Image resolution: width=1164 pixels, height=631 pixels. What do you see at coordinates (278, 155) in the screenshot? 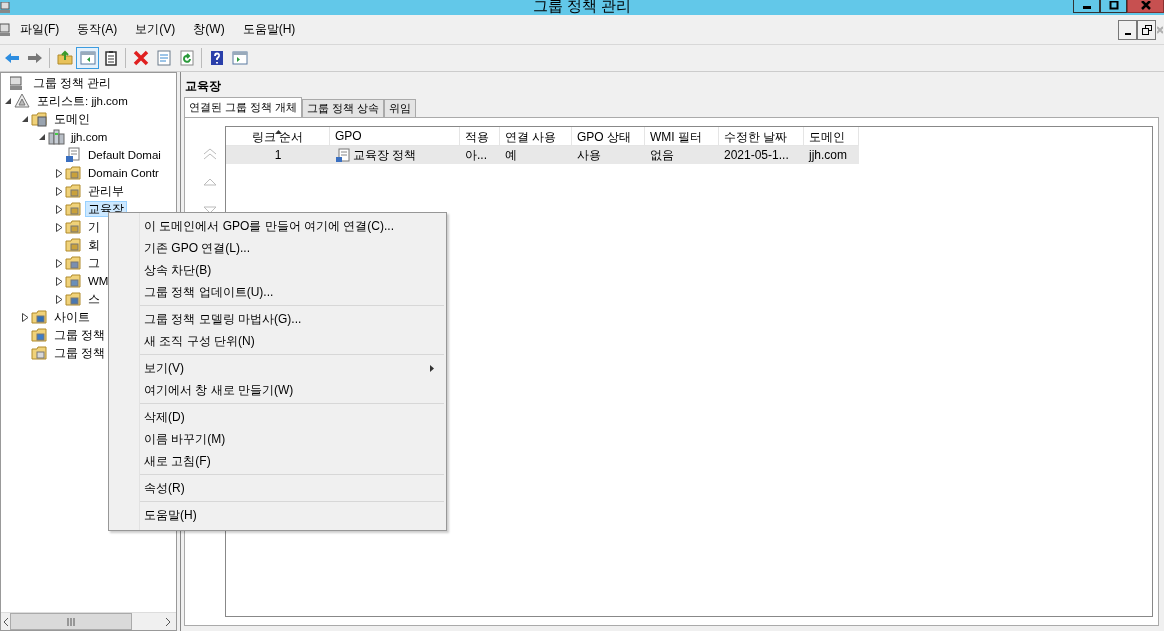
I see `table-cell: 1` at bounding box center [278, 155].